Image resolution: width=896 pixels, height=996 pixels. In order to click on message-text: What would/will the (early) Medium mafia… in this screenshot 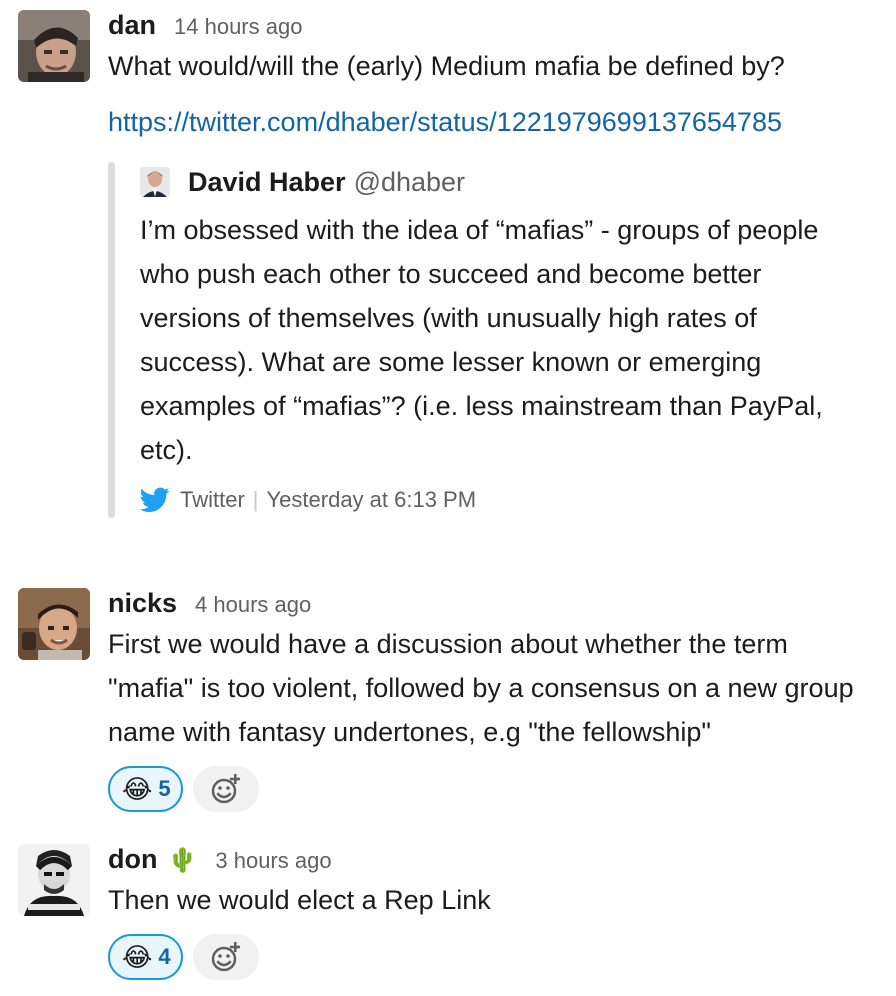, I will do `click(446, 66)`.